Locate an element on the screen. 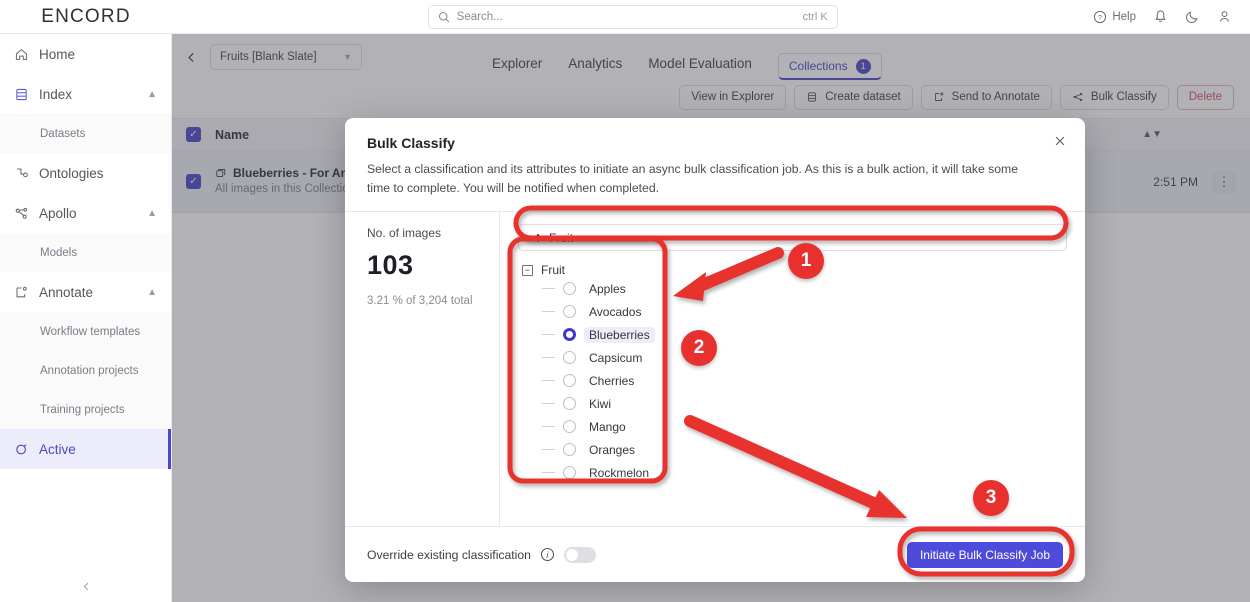 This screenshot has width=1250, height=602. image-count-panel: No. of images 103 3.21 % of 3,204 total is located at coordinates (422, 369).